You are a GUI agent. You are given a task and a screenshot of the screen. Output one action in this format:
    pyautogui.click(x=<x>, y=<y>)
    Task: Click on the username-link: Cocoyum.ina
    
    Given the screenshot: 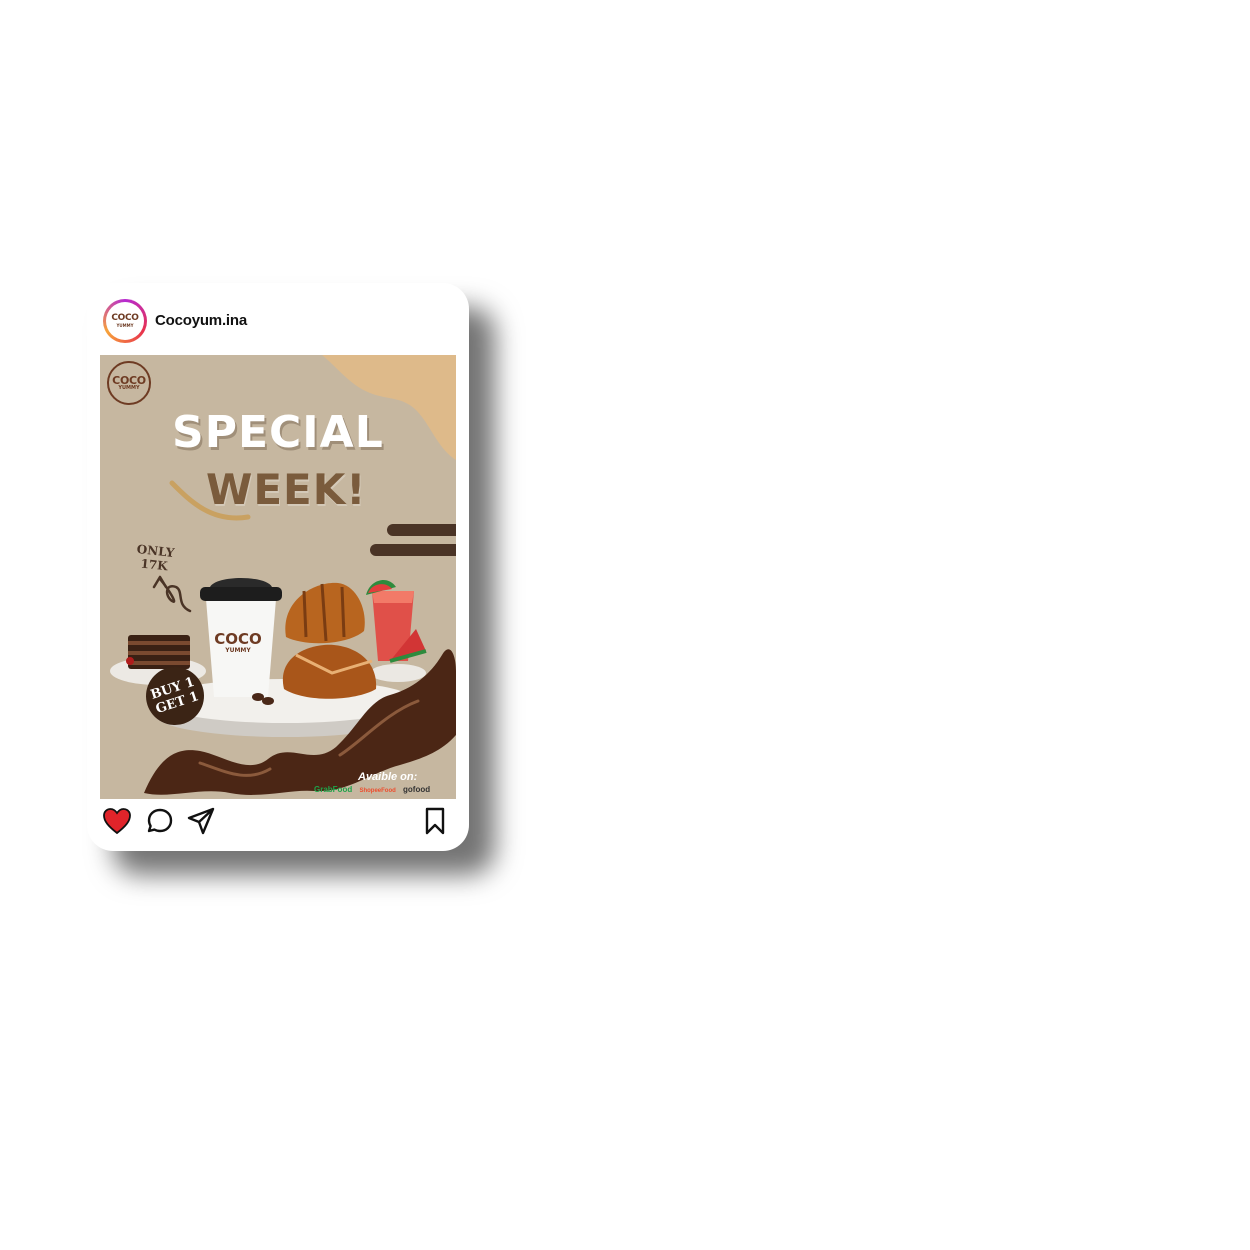 What is the action you would take?
    pyautogui.click(x=201, y=320)
    